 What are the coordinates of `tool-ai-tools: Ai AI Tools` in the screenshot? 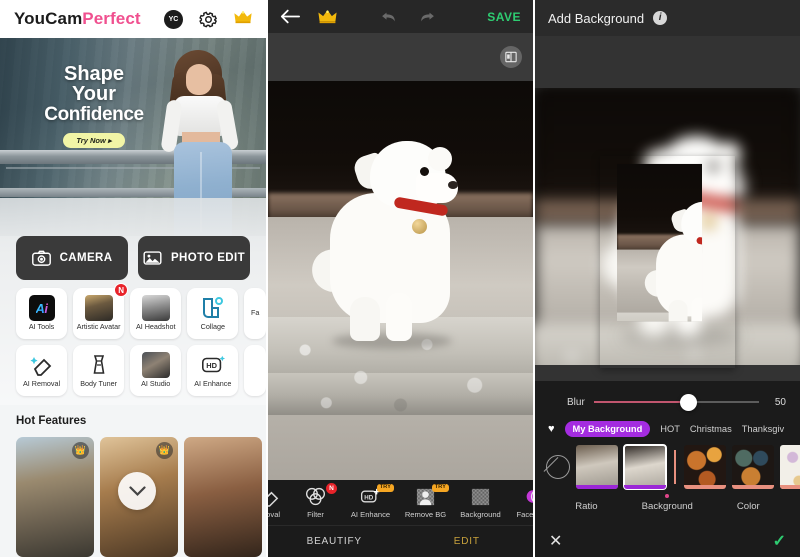 It's located at (42, 313).